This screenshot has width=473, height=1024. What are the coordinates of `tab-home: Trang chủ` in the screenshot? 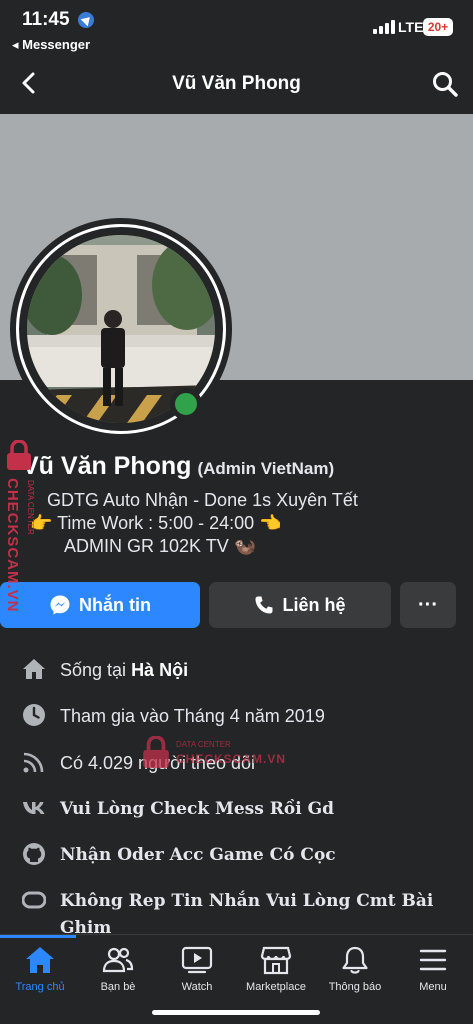 It's located at (40, 969).